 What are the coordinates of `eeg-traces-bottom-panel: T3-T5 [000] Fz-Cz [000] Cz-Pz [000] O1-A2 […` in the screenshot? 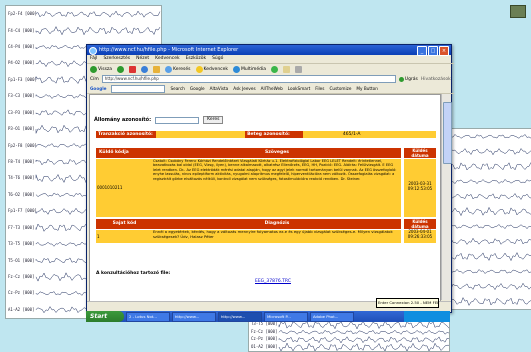 It's located at (349, 336).